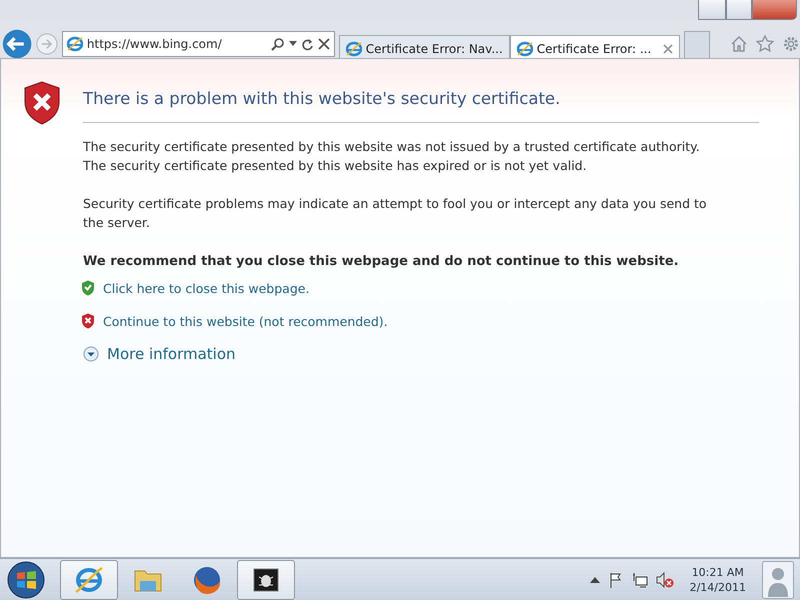  I want to click on address-bar: https://www.bing.com/, so click(198, 44).